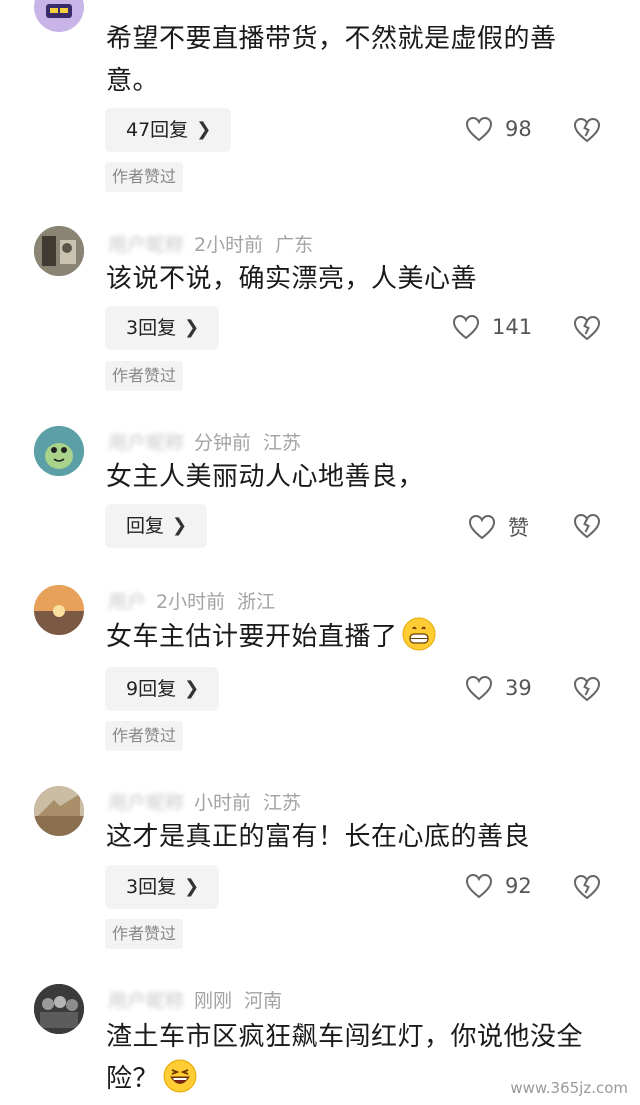  What do you see at coordinates (518, 129) in the screenshot?
I see `like-count: 98` at bounding box center [518, 129].